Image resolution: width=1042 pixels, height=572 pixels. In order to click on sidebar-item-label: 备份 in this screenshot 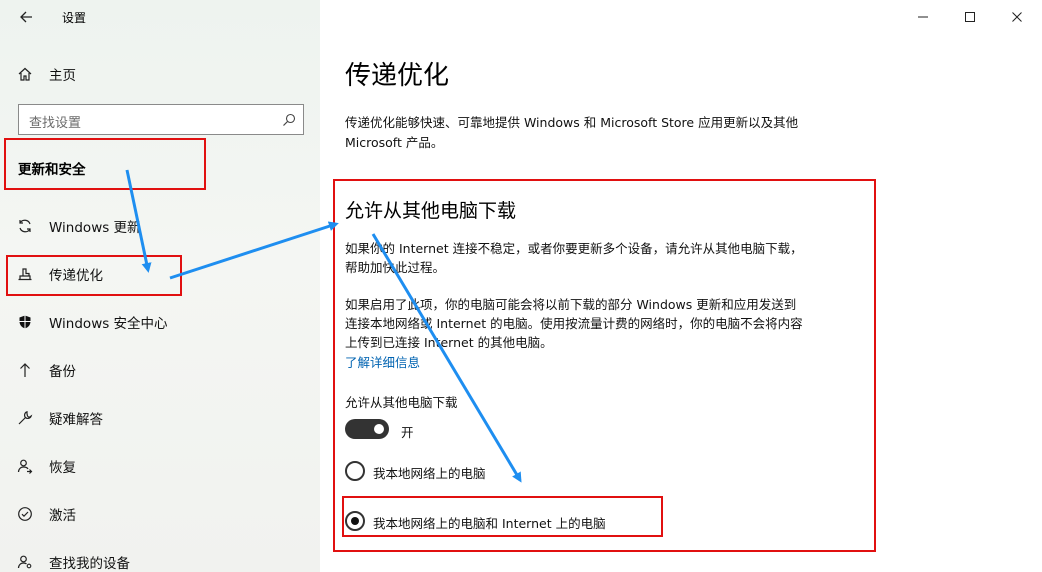, I will do `click(62, 372)`.